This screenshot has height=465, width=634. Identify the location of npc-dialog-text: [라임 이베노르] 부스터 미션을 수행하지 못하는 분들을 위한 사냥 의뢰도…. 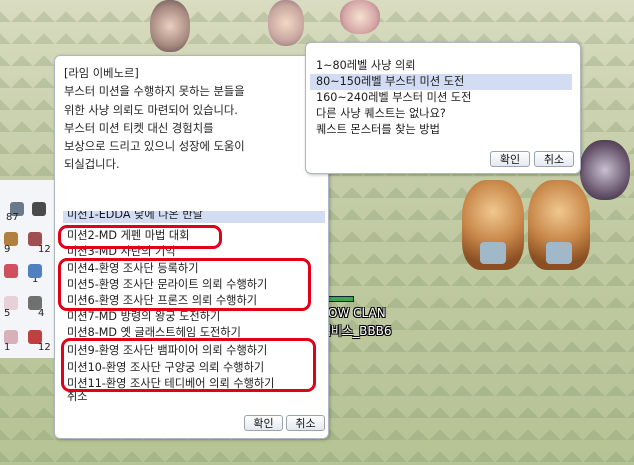
(191, 120).